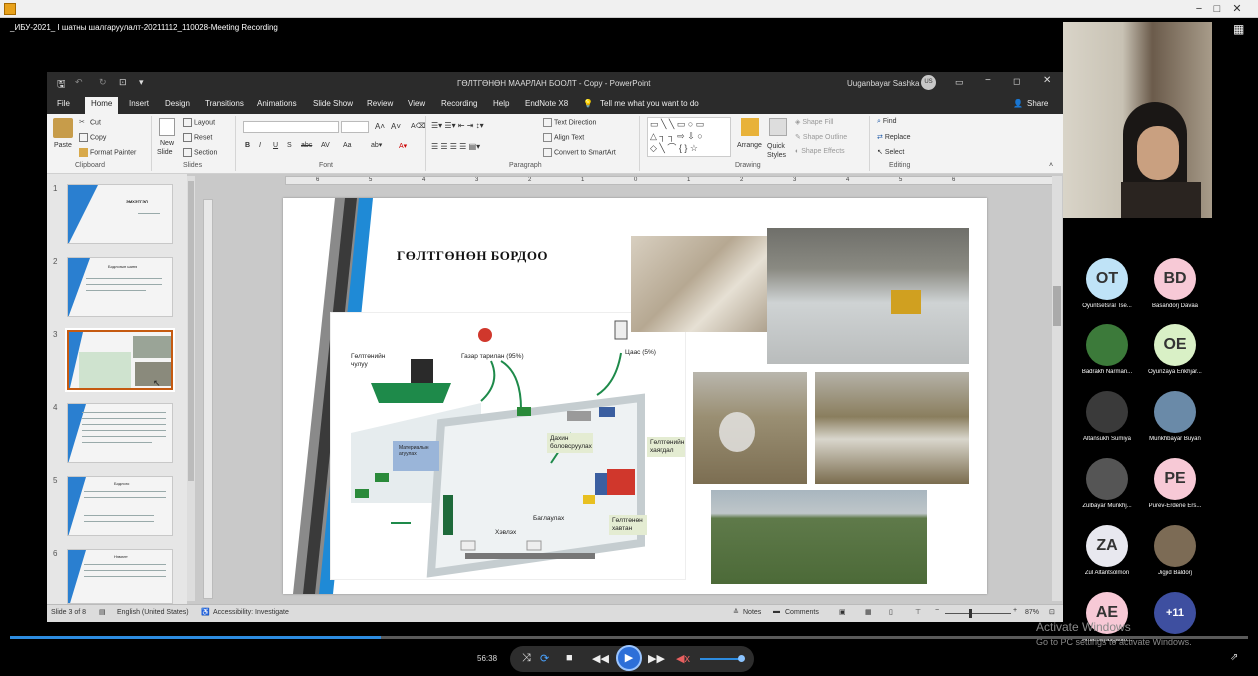 The height and width of the screenshot is (676, 1258). What do you see at coordinates (380, 103) in the screenshot?
I see `tab-review: Review` at bounding box center [380, 103].